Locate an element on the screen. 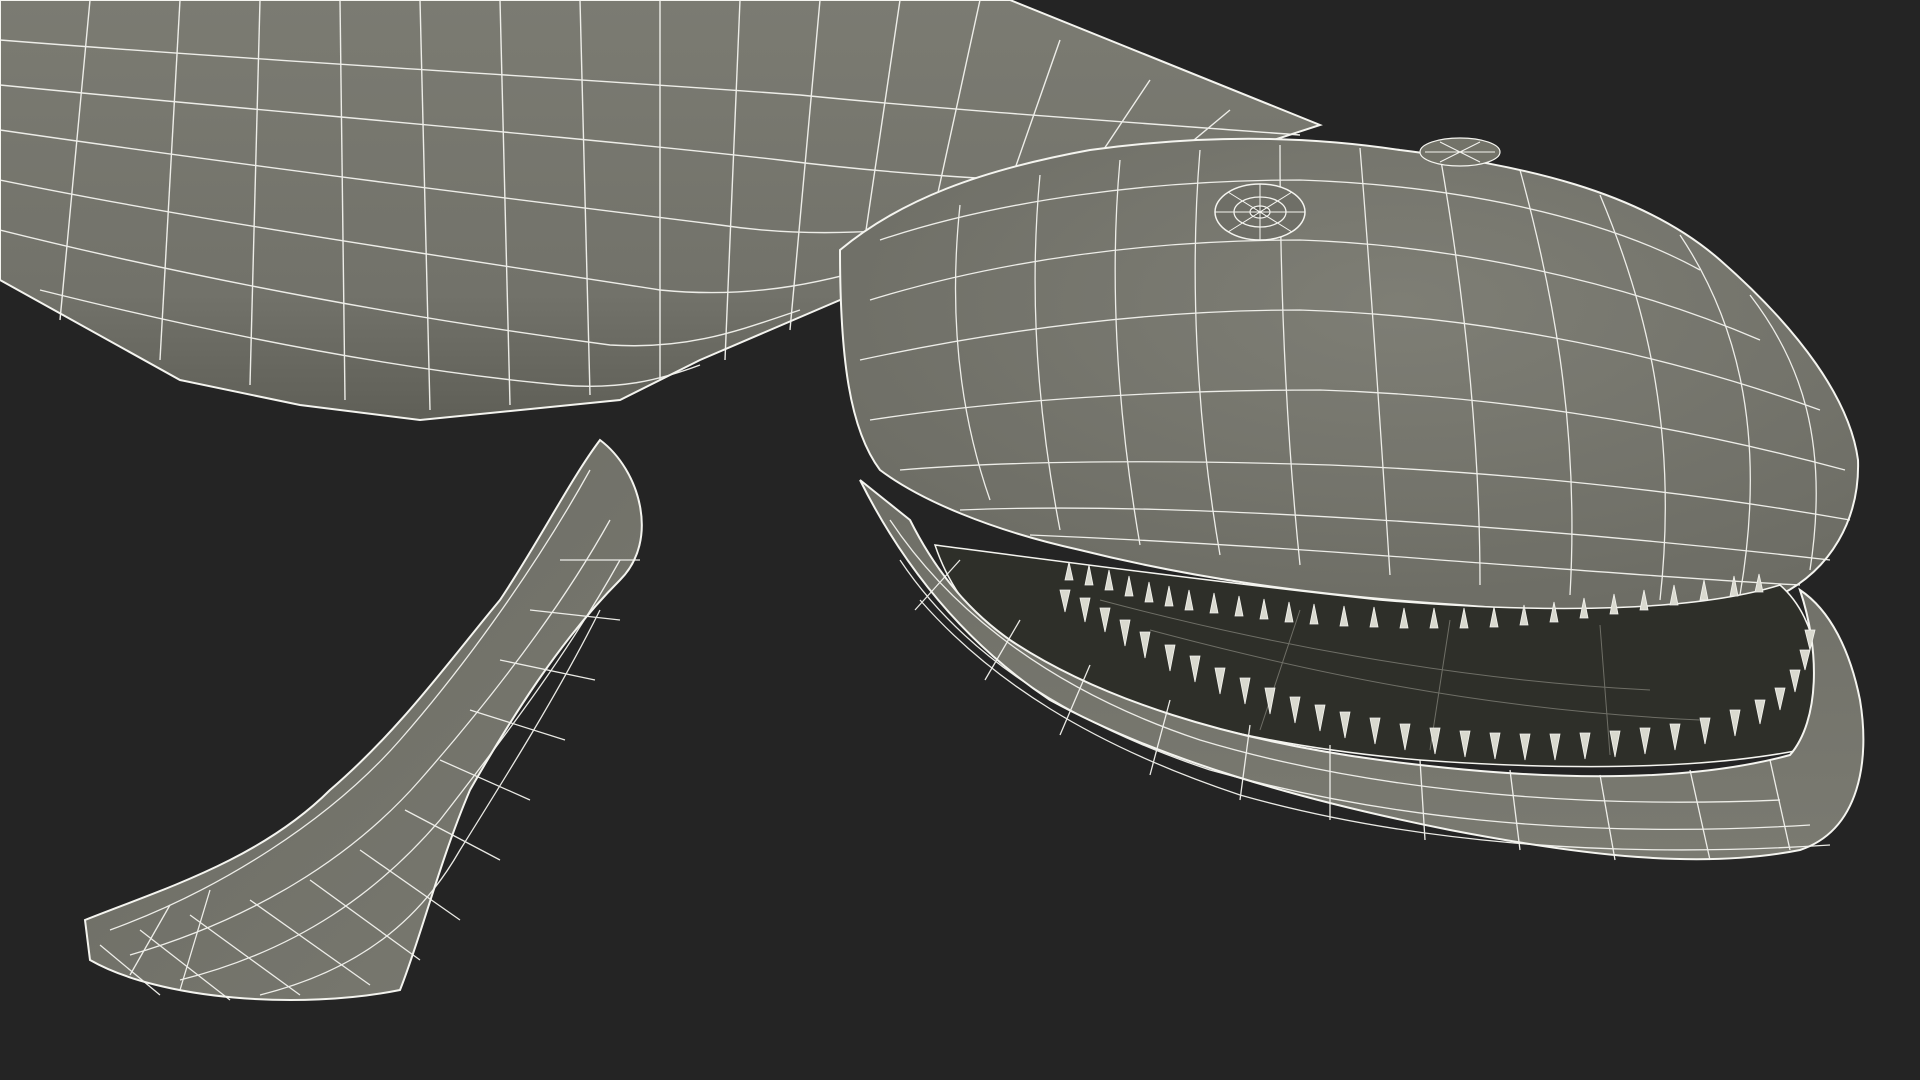 The width and height of the screenshot is (1920, 1080). nostril-ridge is located at coordinates (1460, 152).